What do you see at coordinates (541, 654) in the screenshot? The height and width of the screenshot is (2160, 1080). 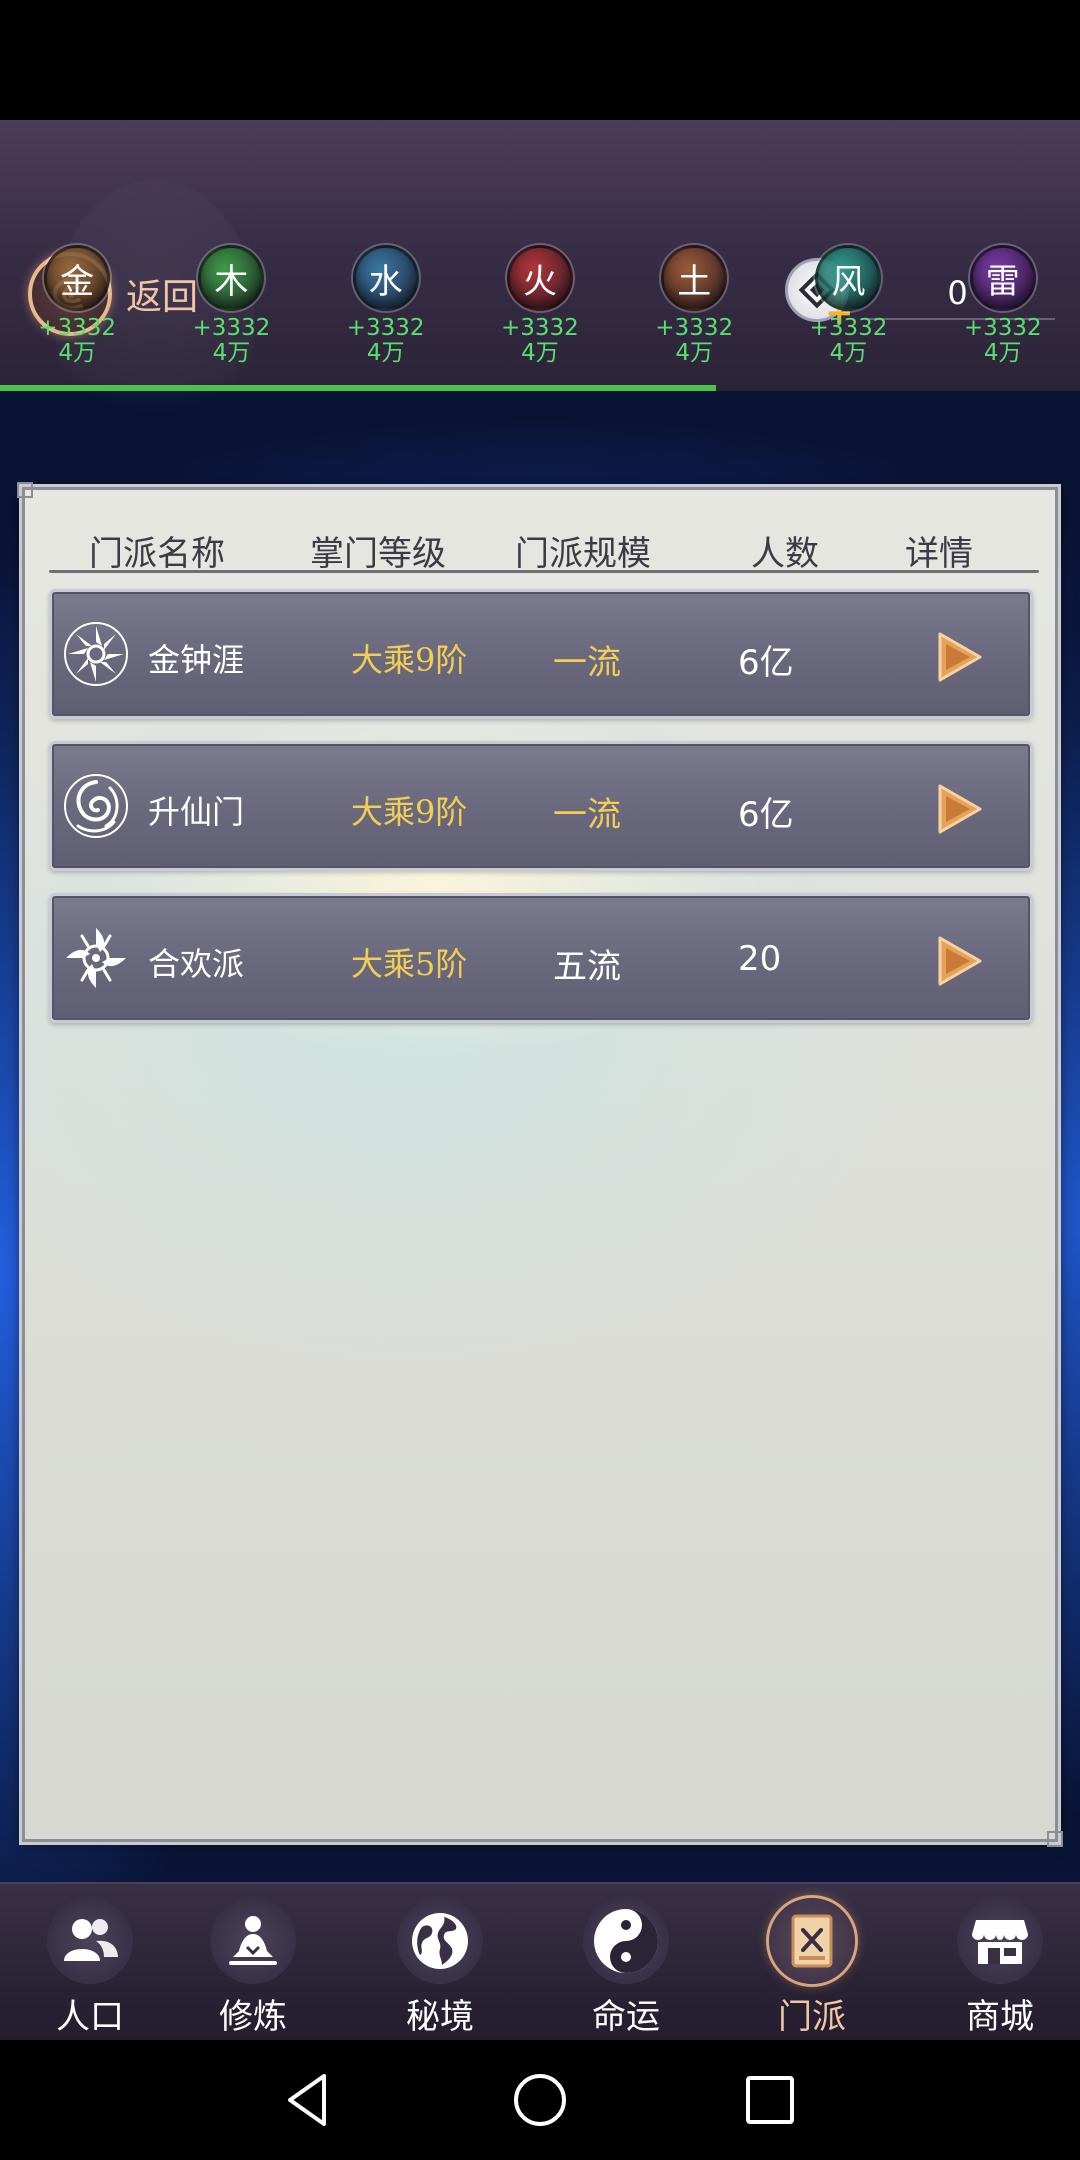 I see `sect-row: 金钟涯 大乘9阶 一流 6亿` at bounding box center [541, 654].